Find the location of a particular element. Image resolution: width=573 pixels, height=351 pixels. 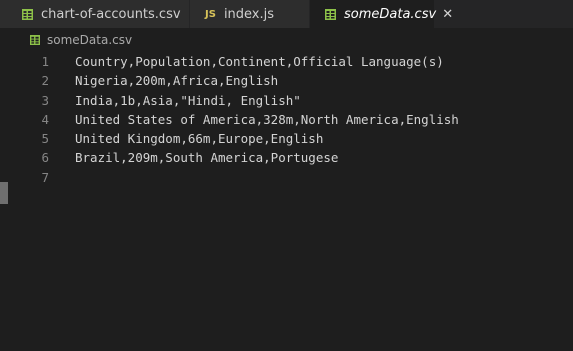

line-number: 2 is located at coordinates (45, 81).